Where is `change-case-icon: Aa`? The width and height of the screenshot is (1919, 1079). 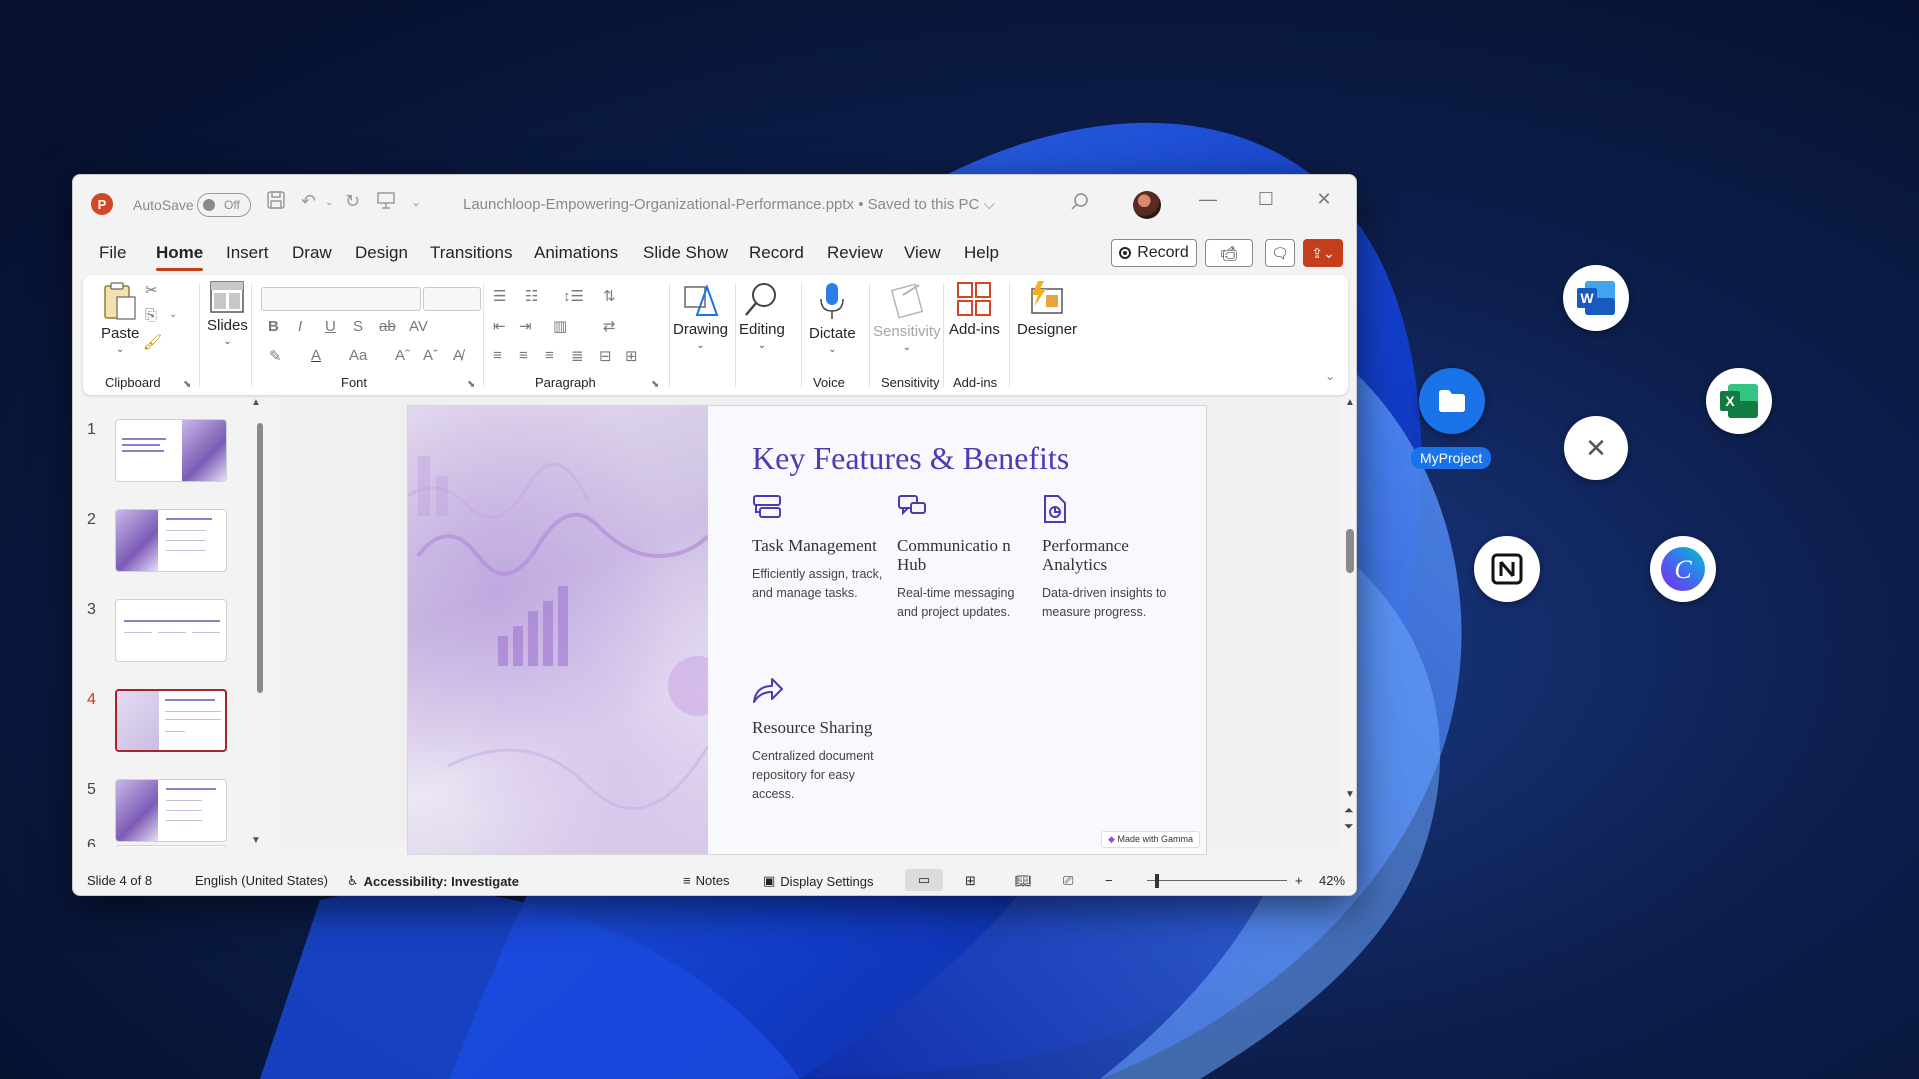 change-case-icon: Aa is located at coordinates (358, 355).